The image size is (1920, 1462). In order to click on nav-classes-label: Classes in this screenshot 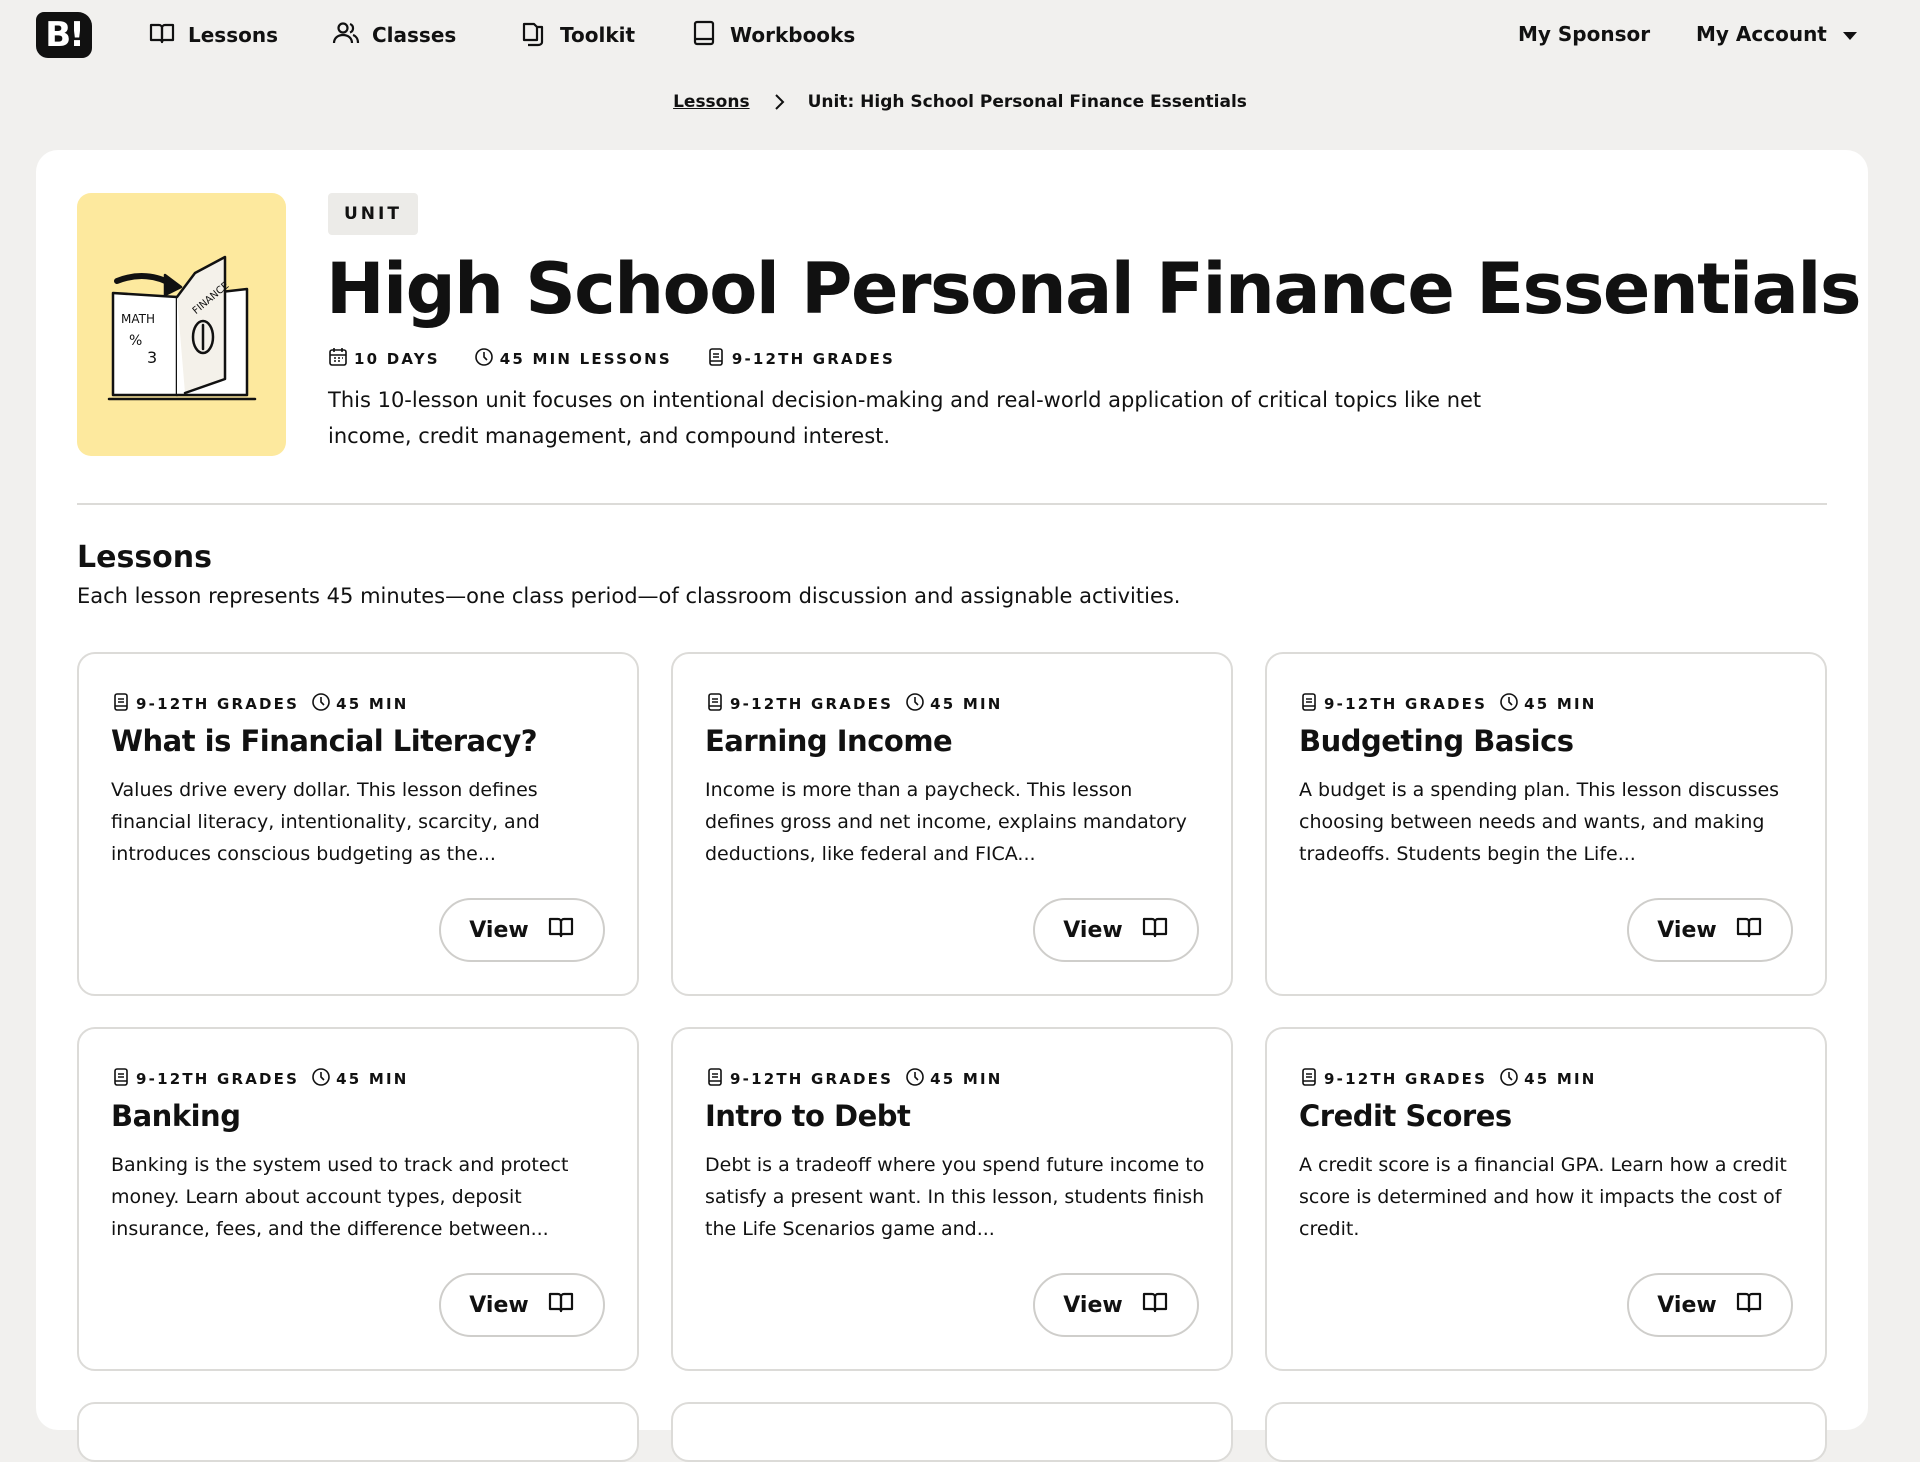, I will do `click(414, 35)`.